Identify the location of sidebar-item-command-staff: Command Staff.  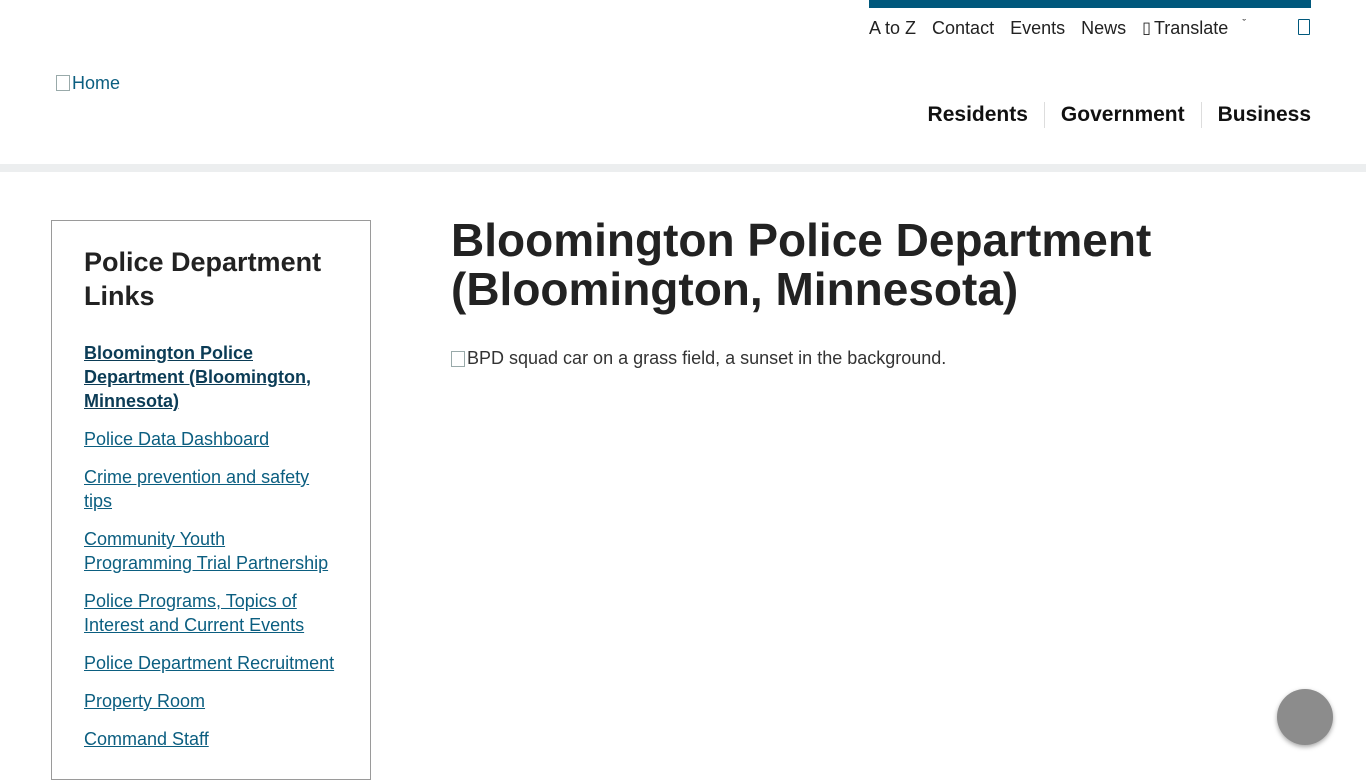
(211, 739).